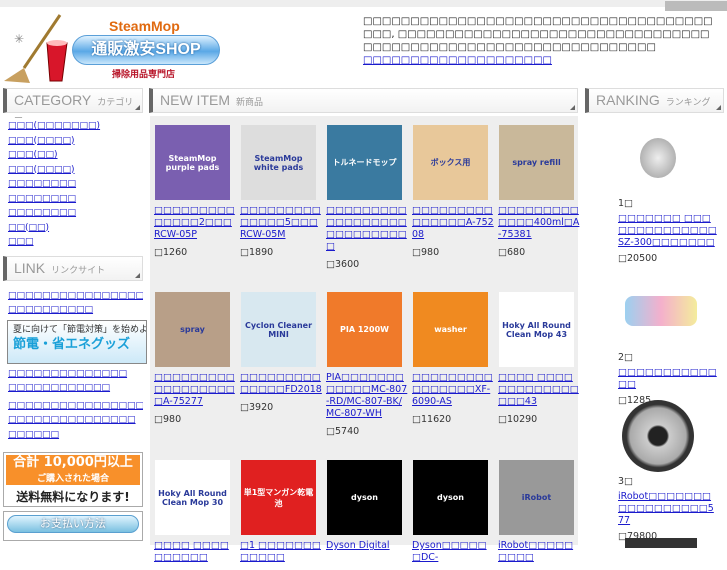 Image resolution: width=727 pixels, height=570 pixels. I want to click on product-price: □11620, so click(432, 419).